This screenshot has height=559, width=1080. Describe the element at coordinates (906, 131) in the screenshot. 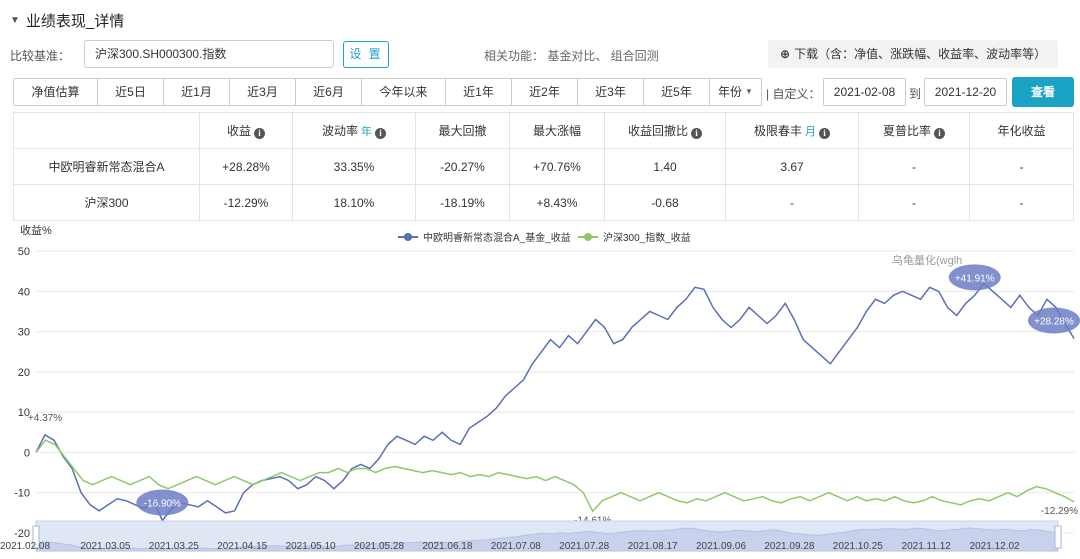

I see `header-label: 夏普比率` at that location.